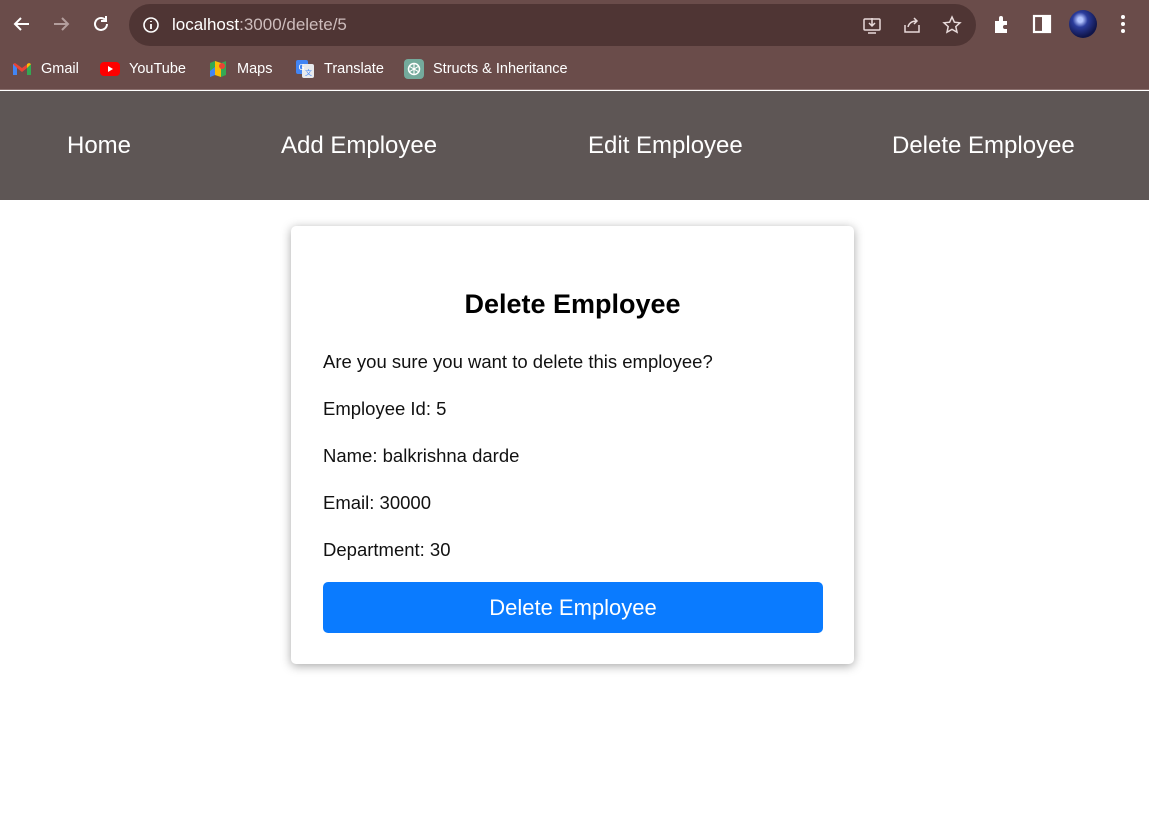 The image size is (1149, 839). Describe the element at coordinates (872, 25) in the screenshot. I see `install-app-icon` at that location.